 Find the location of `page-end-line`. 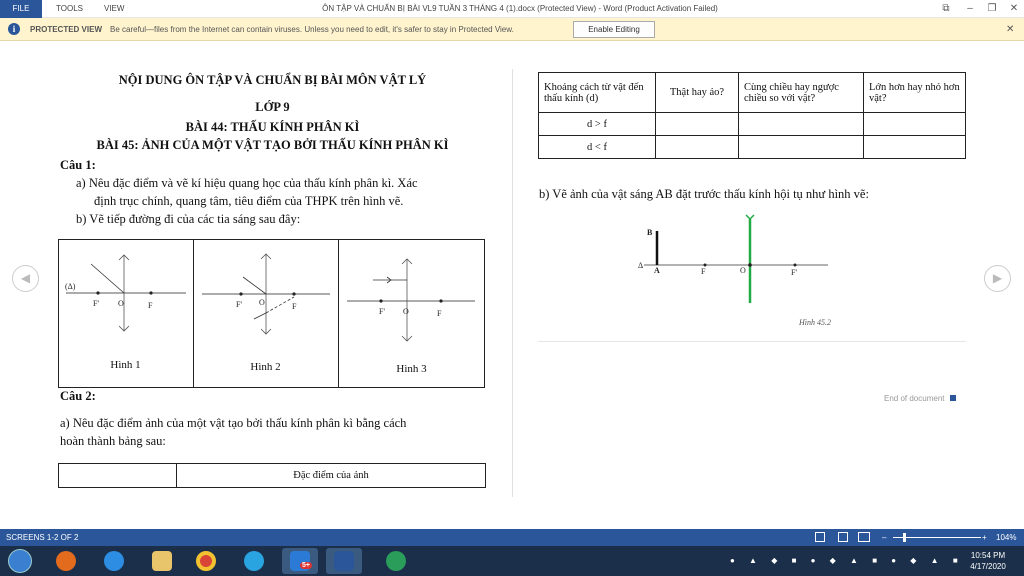

page-end-line is located at coordinates (752, 341).